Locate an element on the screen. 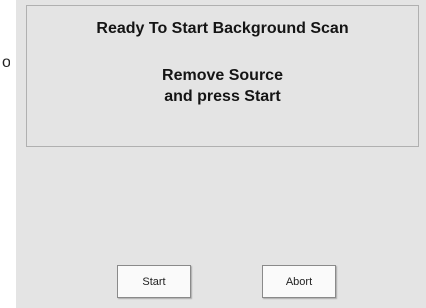 The width and height of the screenshot is (426, 308). start-button: Start is located at coordinates (154, 281).